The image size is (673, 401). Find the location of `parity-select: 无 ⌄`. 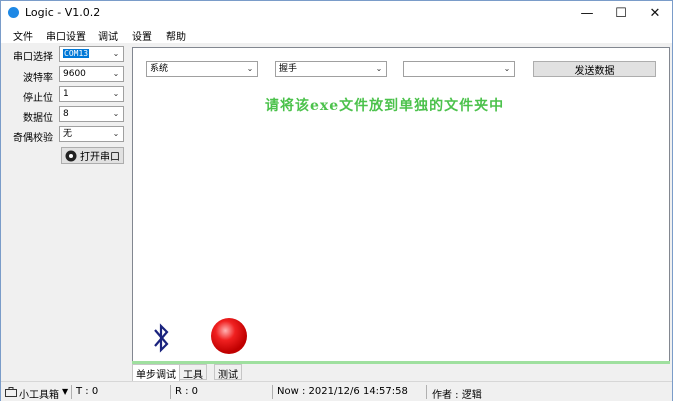

parity-select: 无 ⌄ is located at coordinates (91, 134).